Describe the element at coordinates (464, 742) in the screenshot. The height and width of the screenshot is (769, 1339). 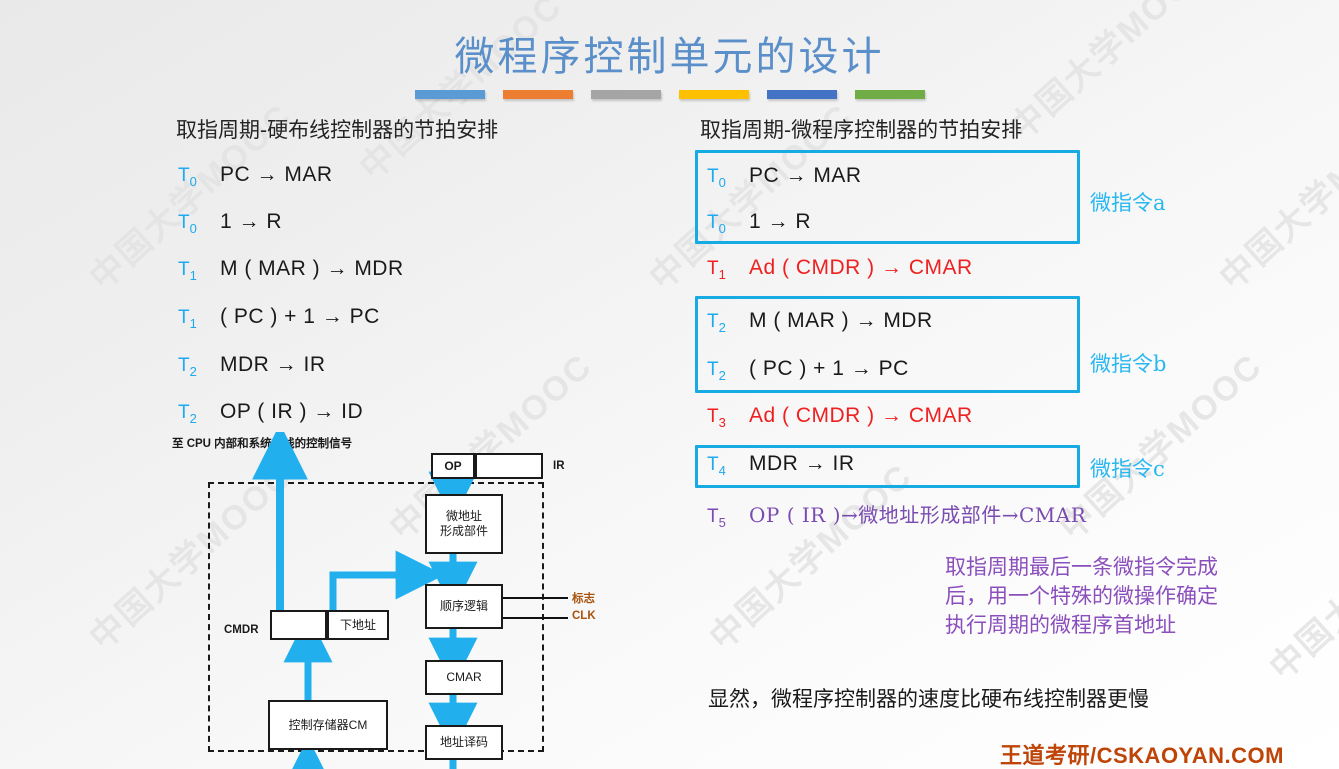
I see `address-decoder-box: 地址译码` at that location.